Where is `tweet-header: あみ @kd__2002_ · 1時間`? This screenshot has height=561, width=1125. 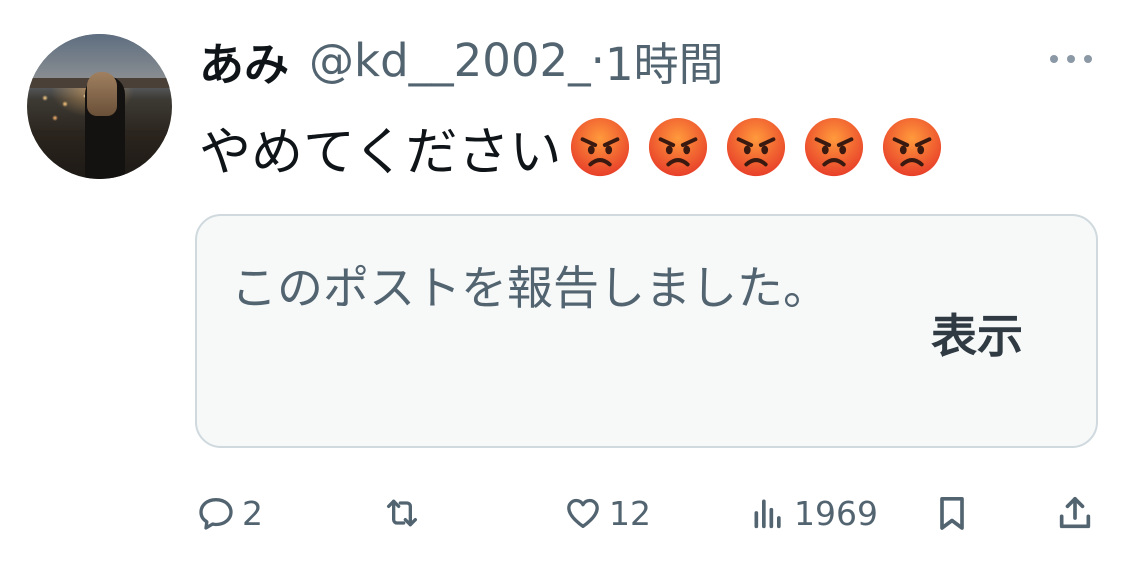
tweet-header: あみ @kd__2002_ · 1時間 is located at coordinates (461, 60).